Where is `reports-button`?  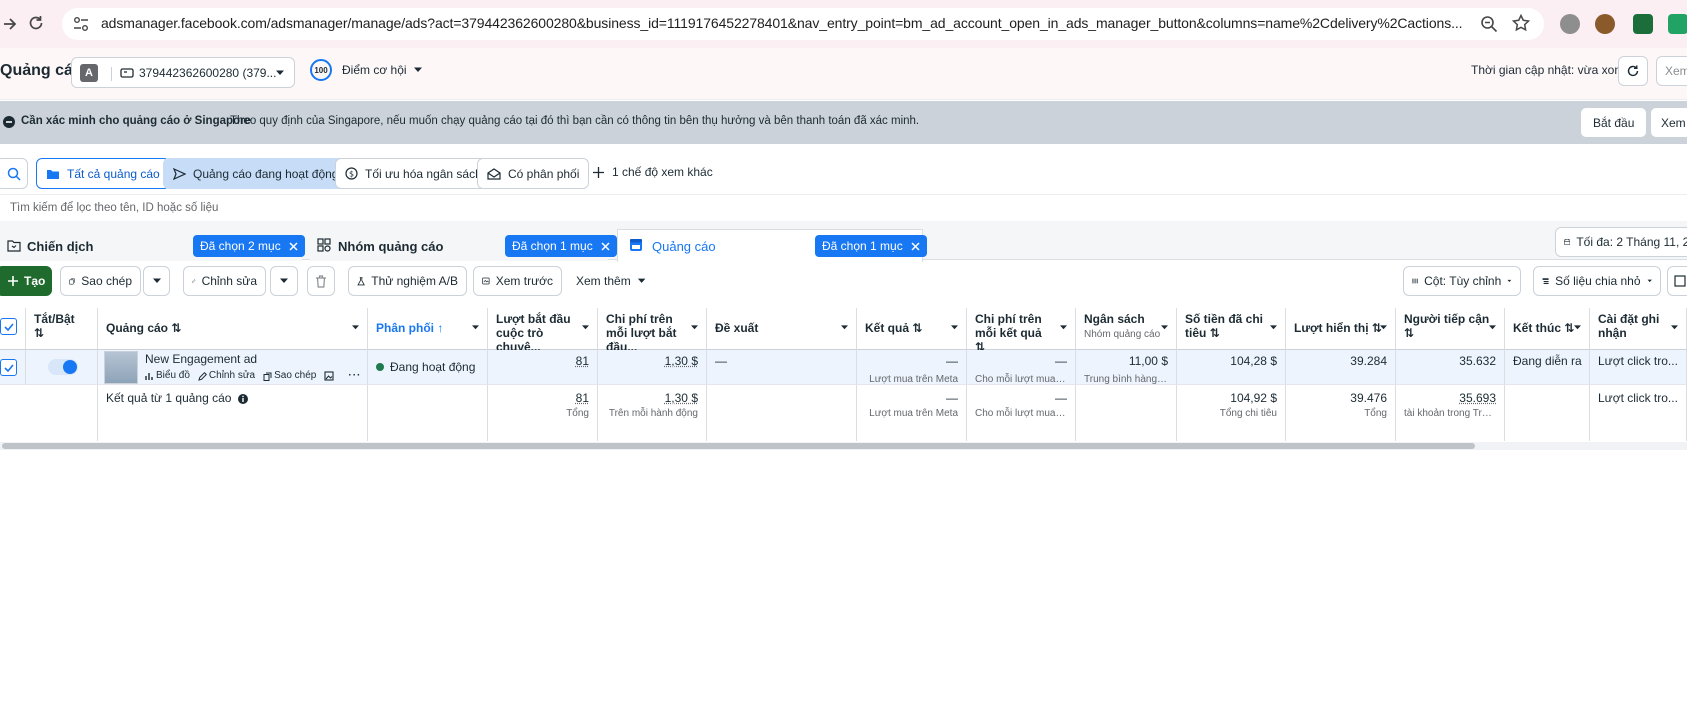 reports-button is located at coordinates (1677, 281).